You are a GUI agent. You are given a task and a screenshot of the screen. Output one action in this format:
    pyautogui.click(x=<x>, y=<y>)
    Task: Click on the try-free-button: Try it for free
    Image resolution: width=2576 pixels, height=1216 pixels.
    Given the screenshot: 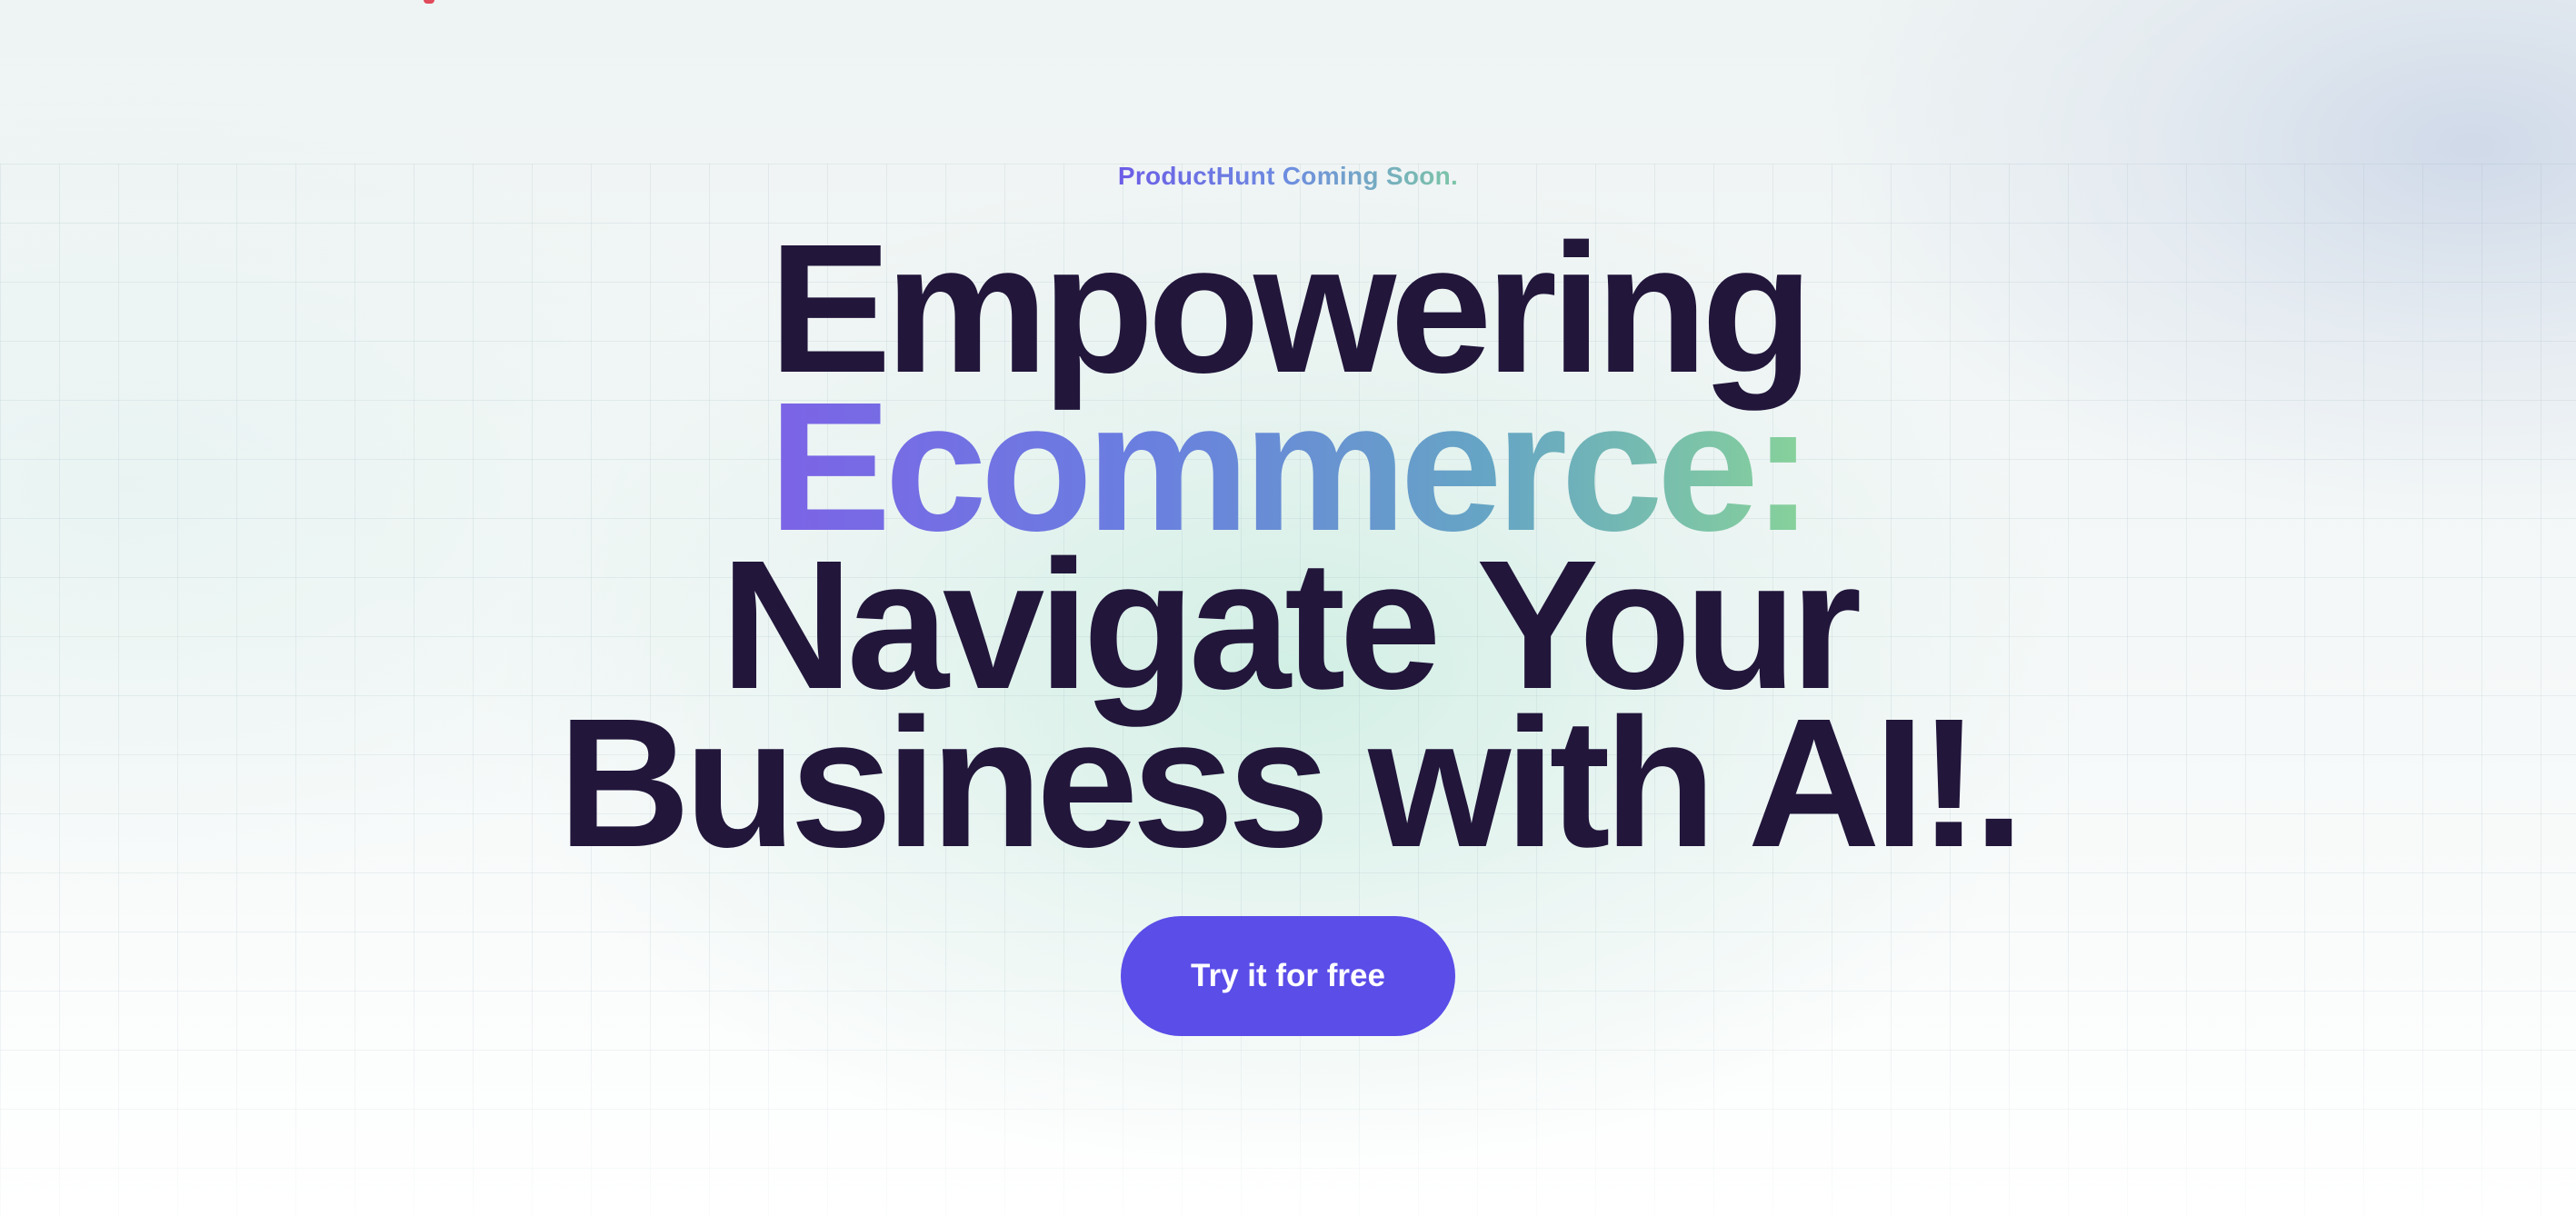 What is the action you would take?
    pyautogui.click(x=1288, y=976)
    